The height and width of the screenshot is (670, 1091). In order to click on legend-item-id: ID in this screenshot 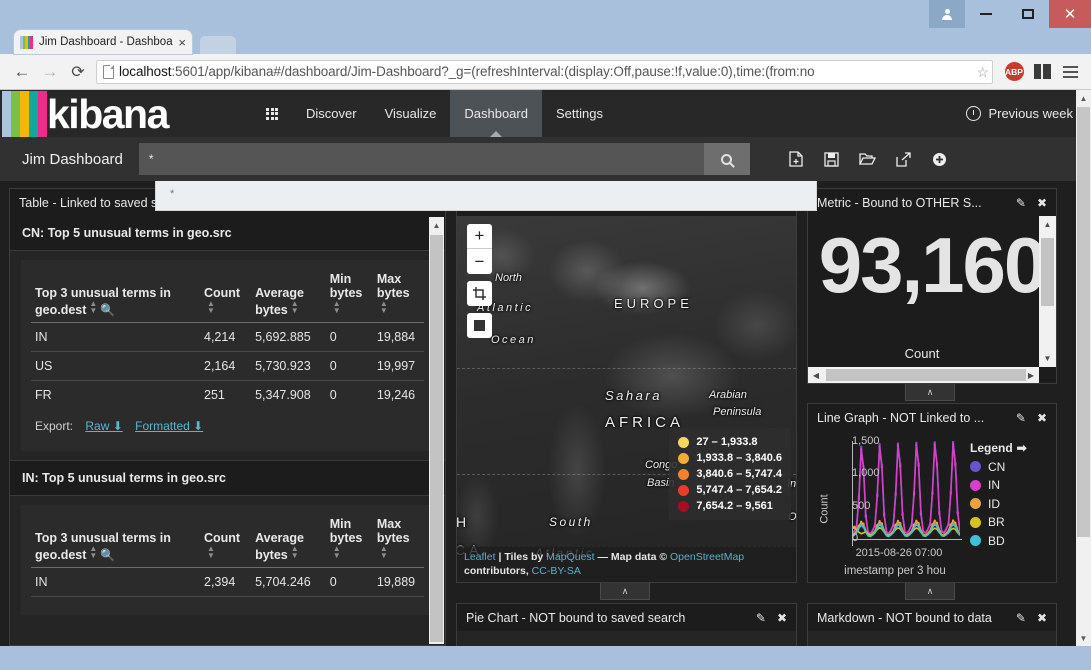, I will do `click(1011, 504)`.